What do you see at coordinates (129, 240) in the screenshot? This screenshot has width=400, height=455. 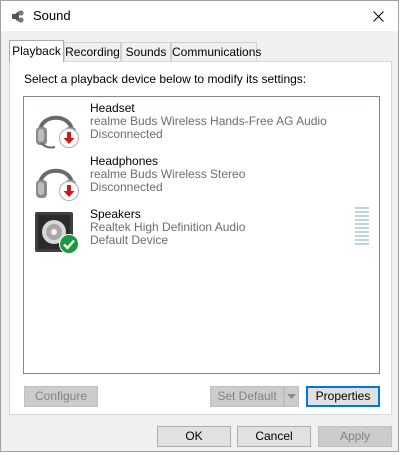 I see `device-status: Default Device` at bounding box center [129, 240].